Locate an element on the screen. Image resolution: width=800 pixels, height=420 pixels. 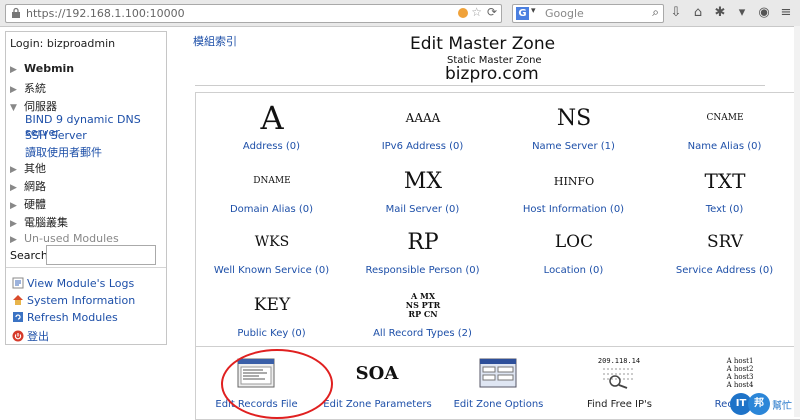
home-icon is located at coordinates (18, 300).